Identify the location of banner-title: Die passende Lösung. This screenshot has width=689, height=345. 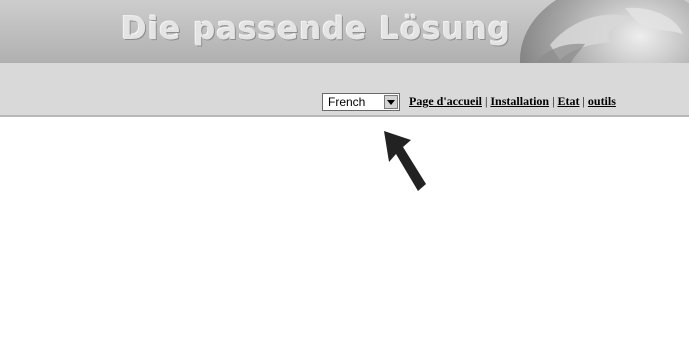
(316, 29).